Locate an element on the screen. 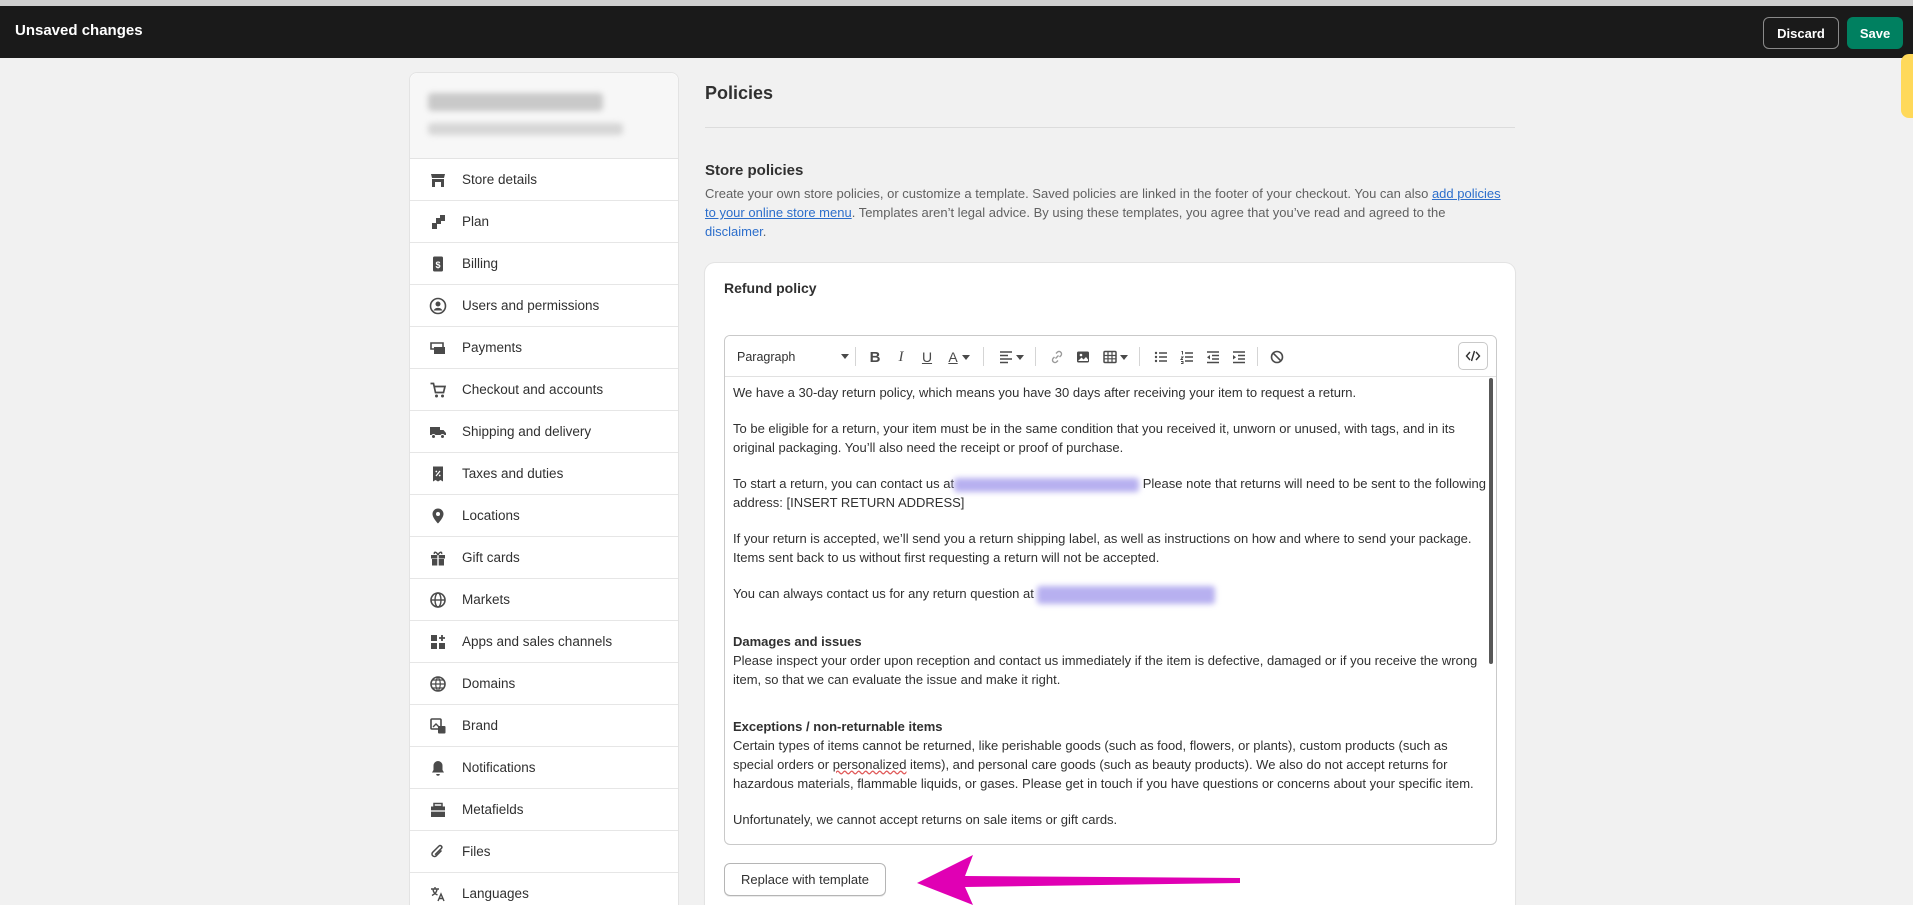 This screenshot has width=1913, height=905. payments-icon is located at coordinates (438, 348).